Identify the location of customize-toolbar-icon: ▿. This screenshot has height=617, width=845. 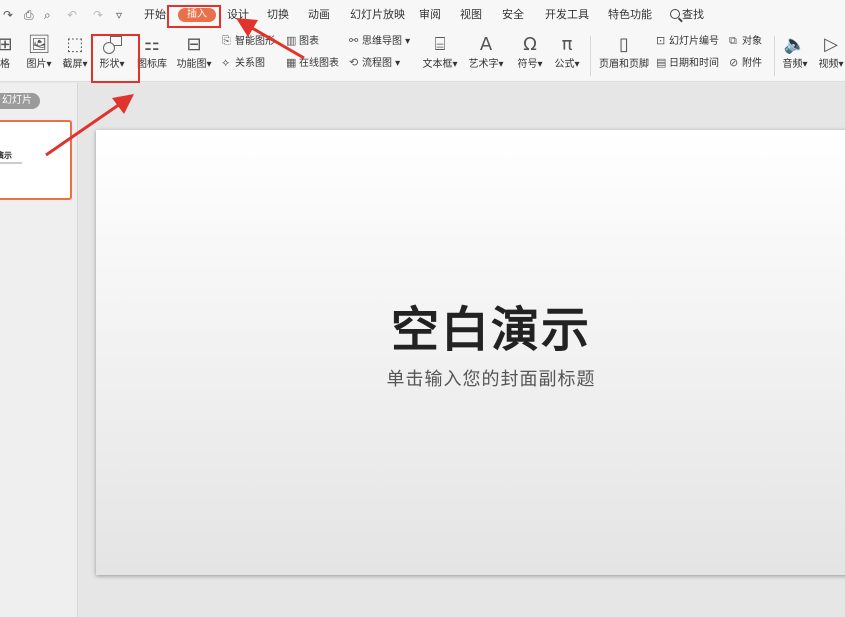
(119, 15).